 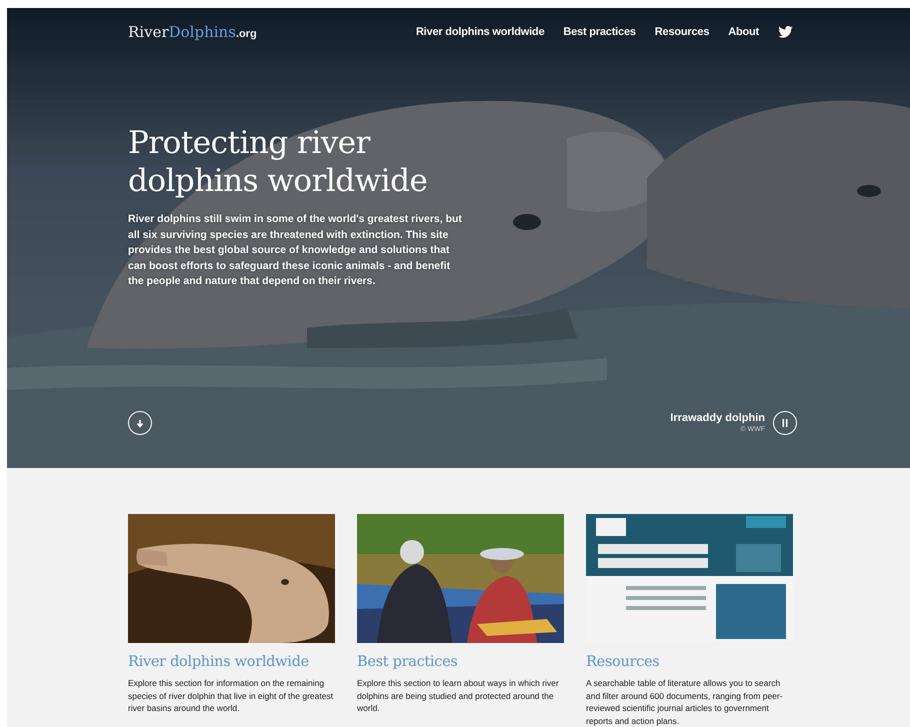 What do you see at coordinates (231, 696) in the screenshot?
I see `card-text: Explore this section for information on the remaining species of river dolphin that live in eight of the greatest river basins around the world.` at bounding box center [231, 696].